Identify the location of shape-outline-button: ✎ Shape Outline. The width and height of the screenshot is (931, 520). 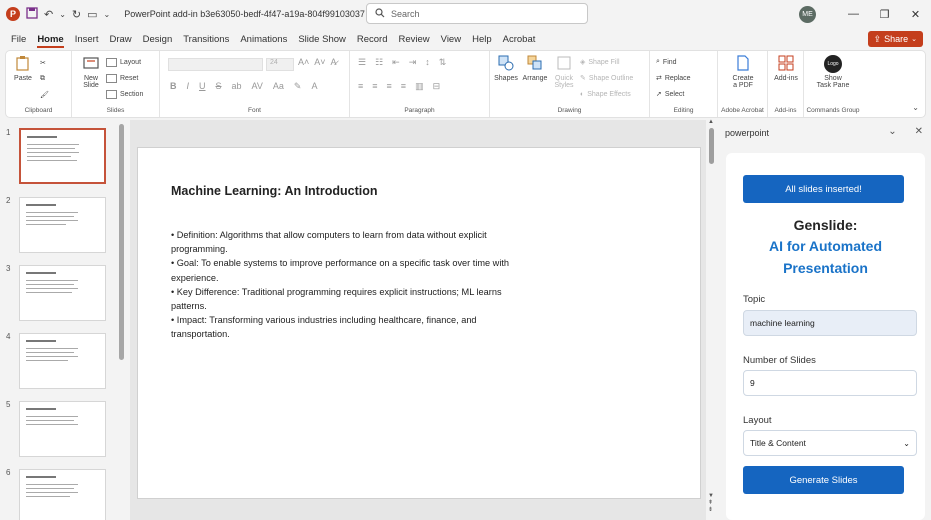
(606, 78).